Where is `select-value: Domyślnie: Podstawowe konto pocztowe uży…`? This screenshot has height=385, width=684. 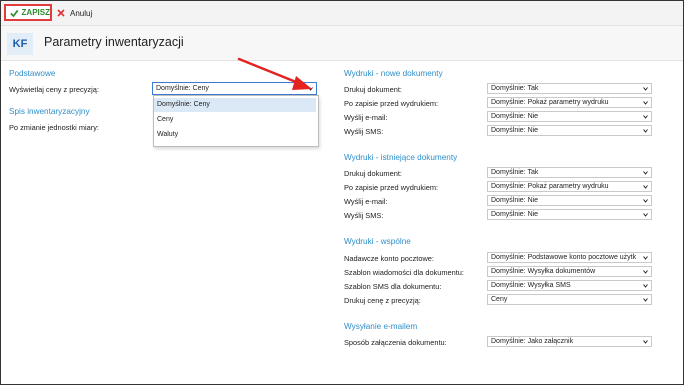
select-value: Domyślnie: Podstawowe konto pocztowe uży… is located at coordinates (564, 257).